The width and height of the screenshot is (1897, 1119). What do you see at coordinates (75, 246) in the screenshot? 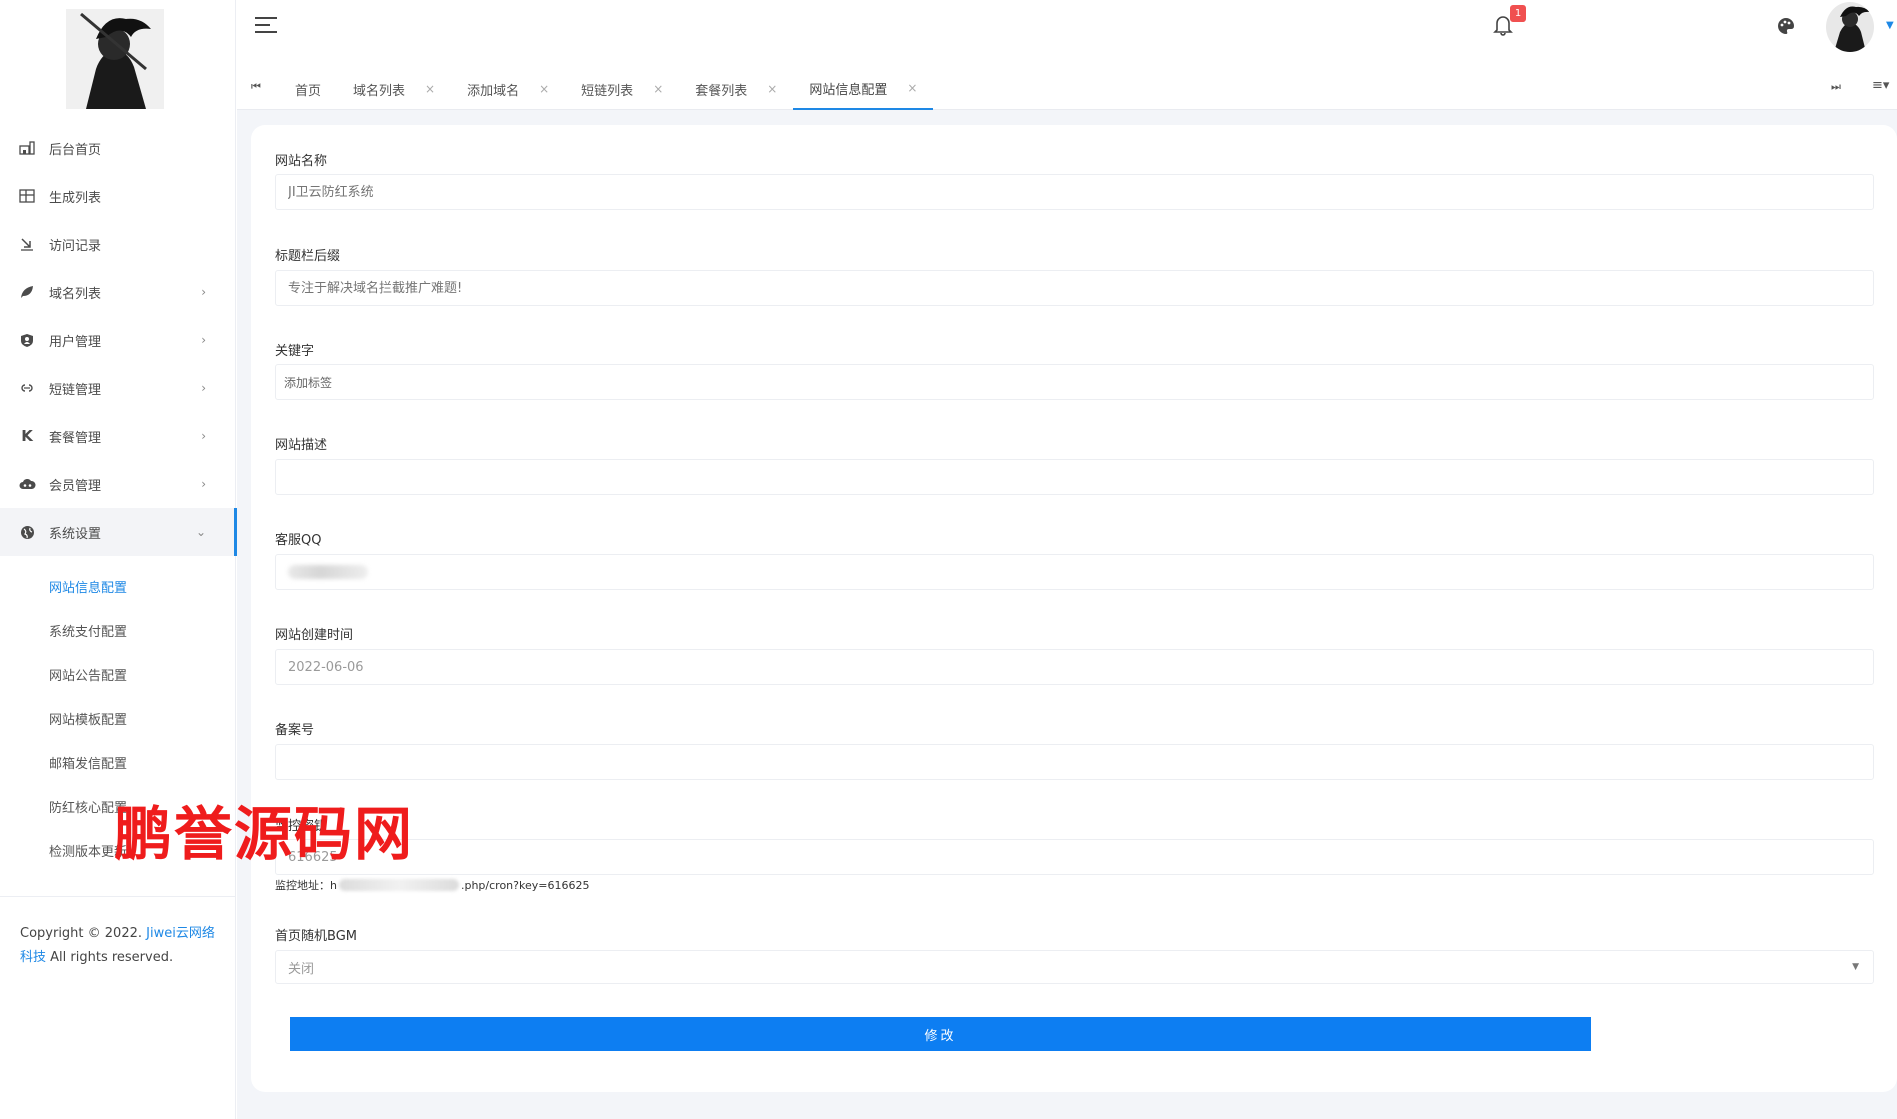
I see `sidebar-item-label: 访问记录` at bounding box center [75, 246].